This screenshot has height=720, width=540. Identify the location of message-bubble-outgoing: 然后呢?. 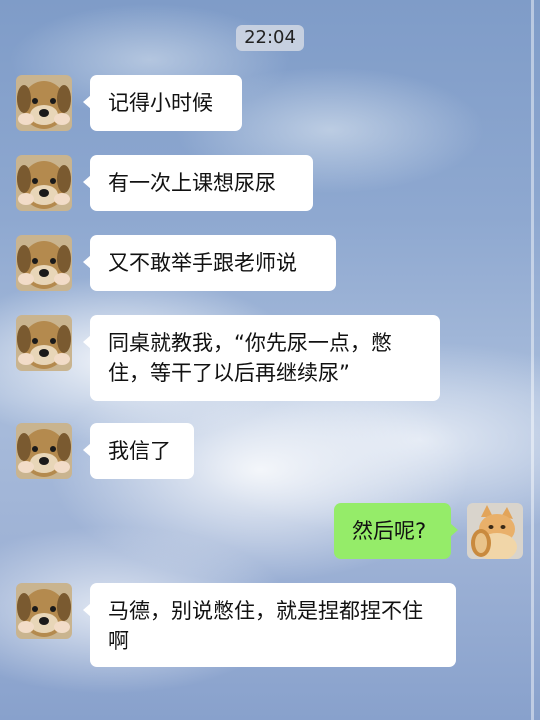
(396, 531).